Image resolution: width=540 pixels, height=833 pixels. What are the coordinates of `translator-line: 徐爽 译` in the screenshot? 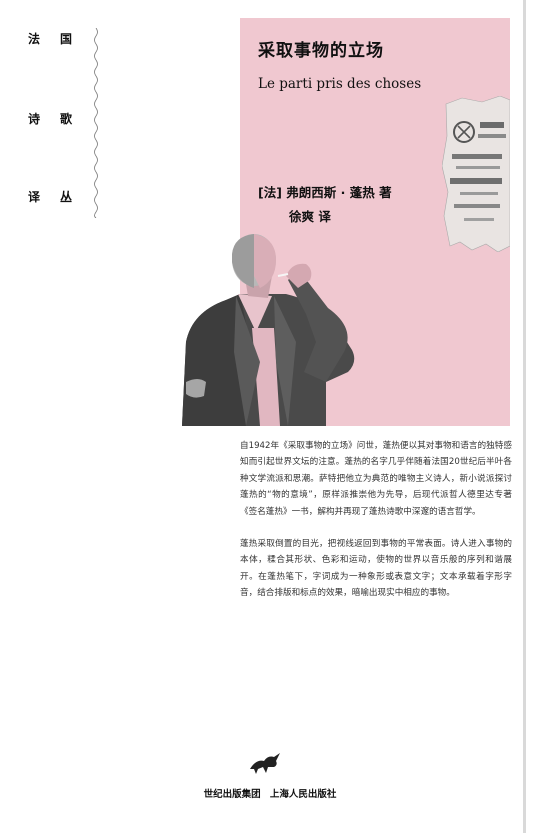 It's located at (310, 216).